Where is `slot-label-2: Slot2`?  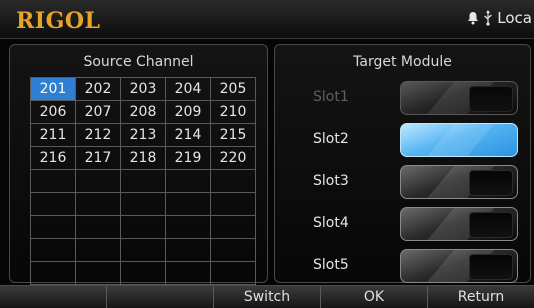
slot-label-2: Slot2 is located at coordinates (331, 139).